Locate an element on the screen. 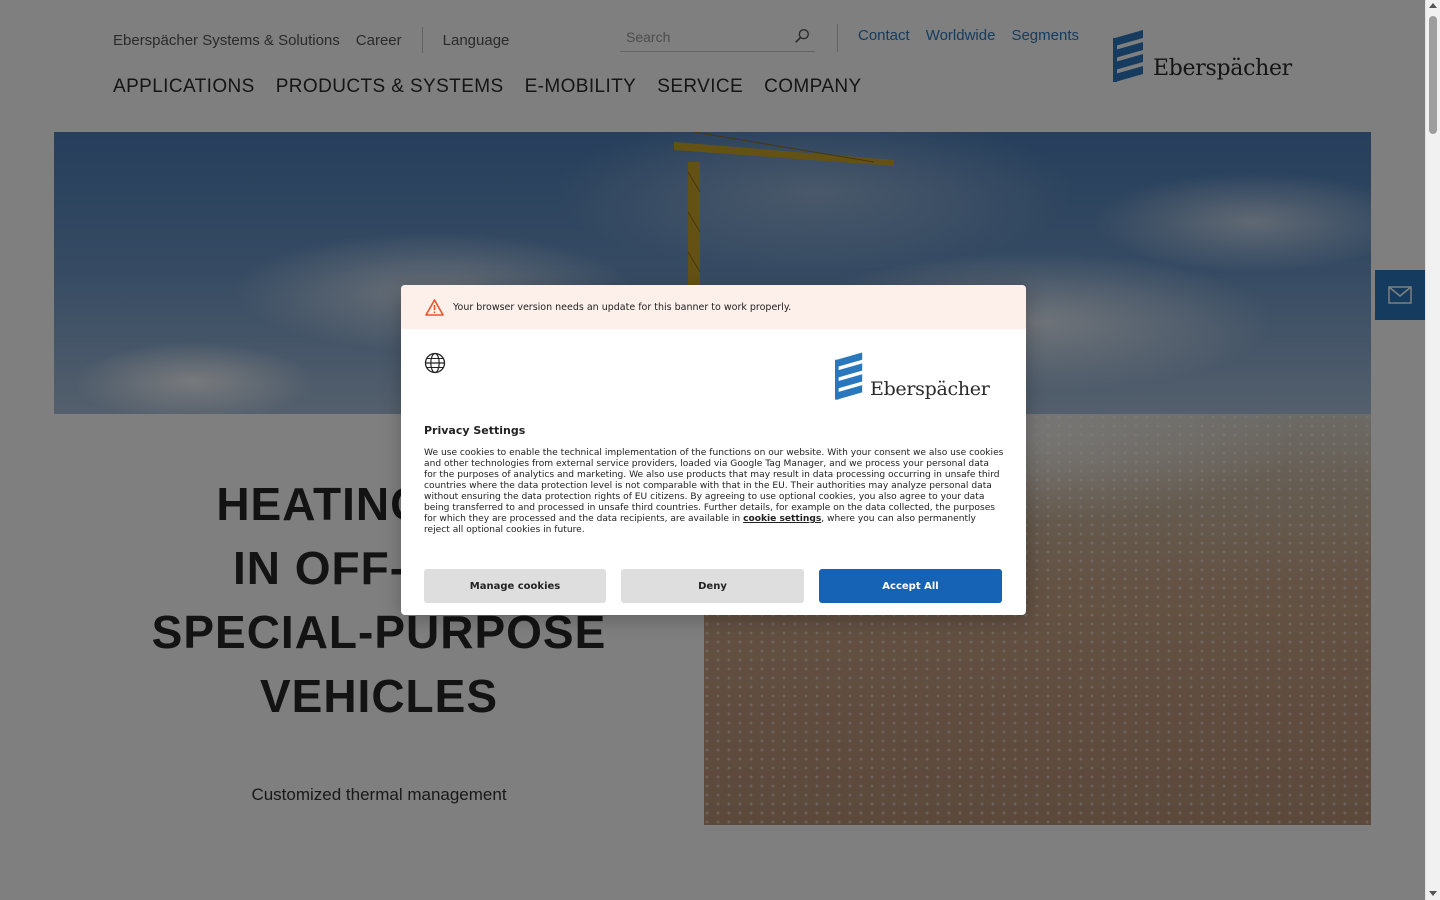  scroll-down-arrow is located at coordinates (1433, 893).